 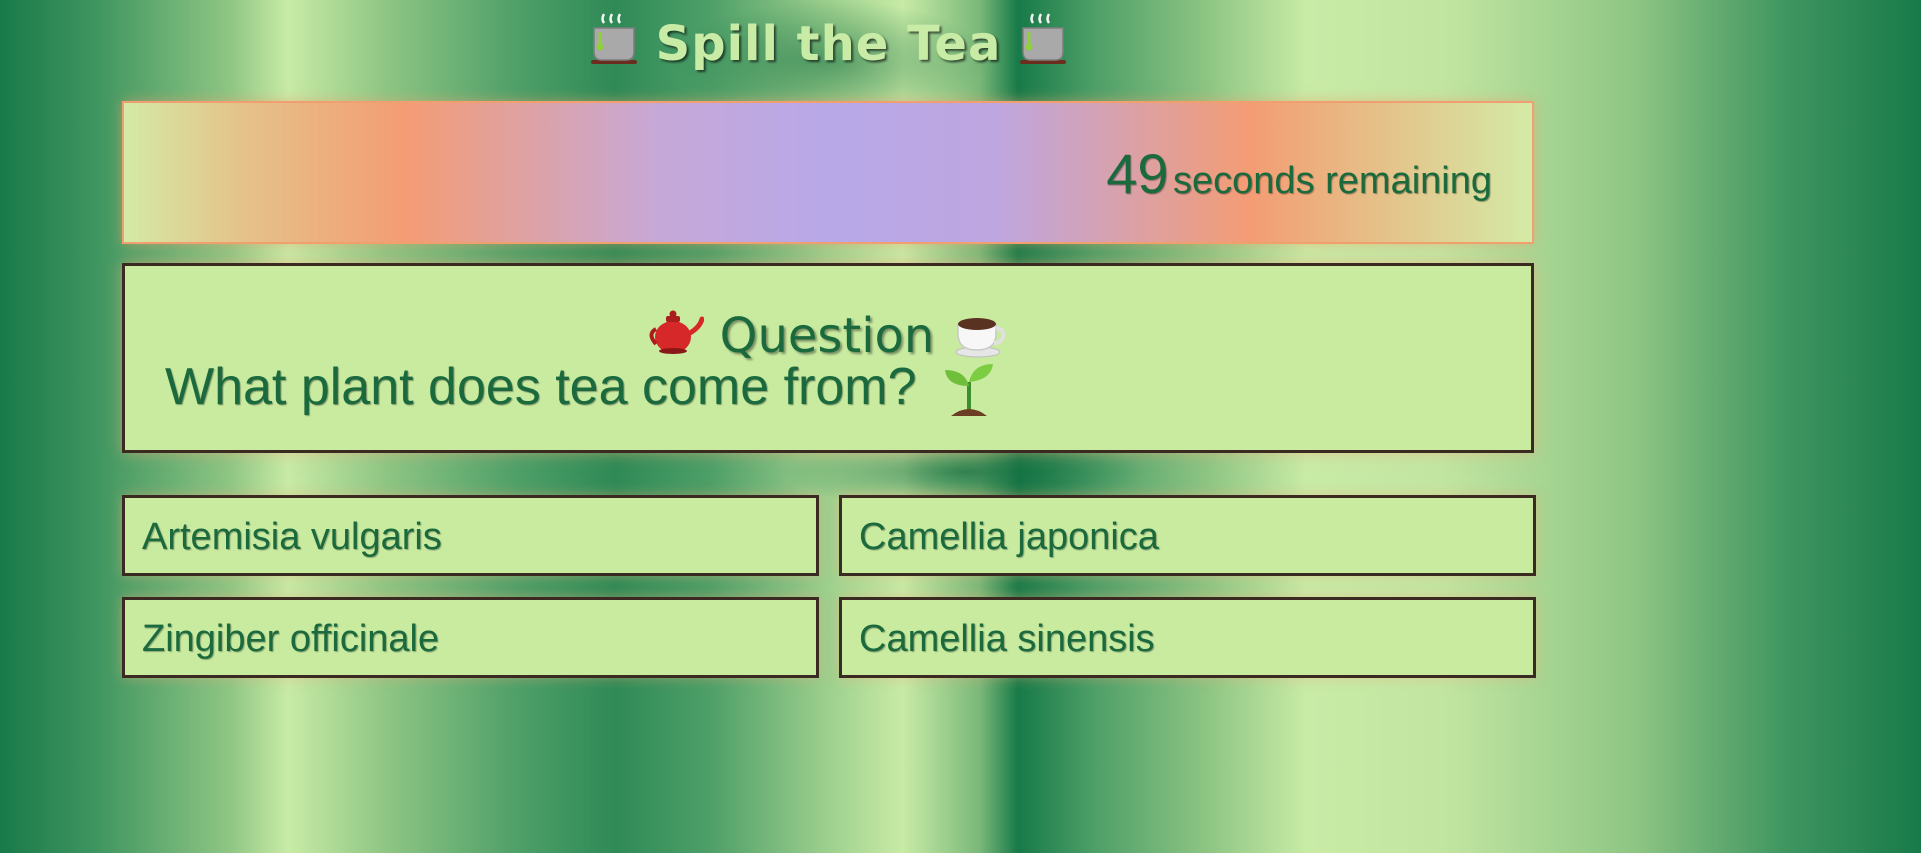 I want to click on answer-label: Camellia japonica, so click(x=1009, y=537).